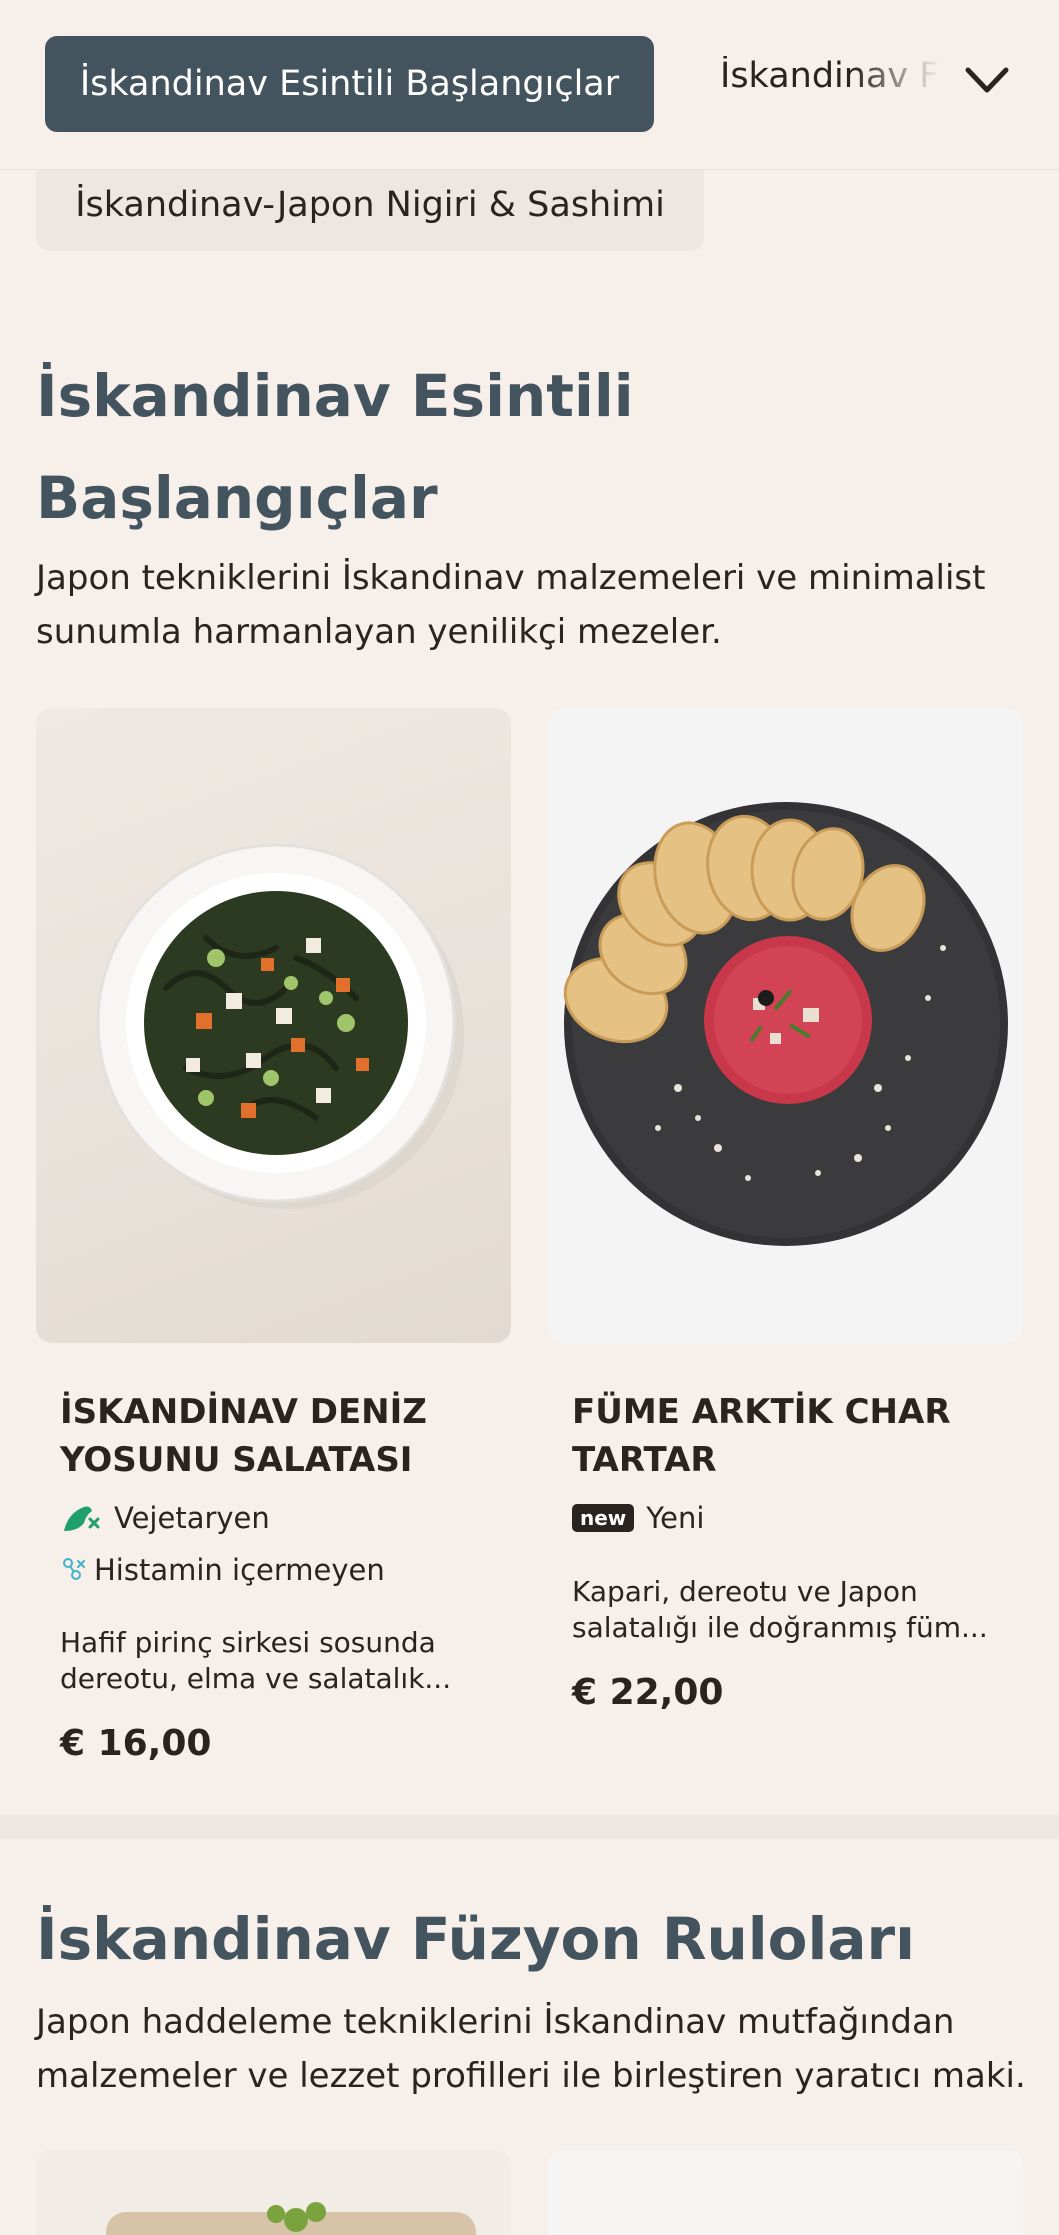  I want to click on new-badge-icon: new, so click(603, 1518).